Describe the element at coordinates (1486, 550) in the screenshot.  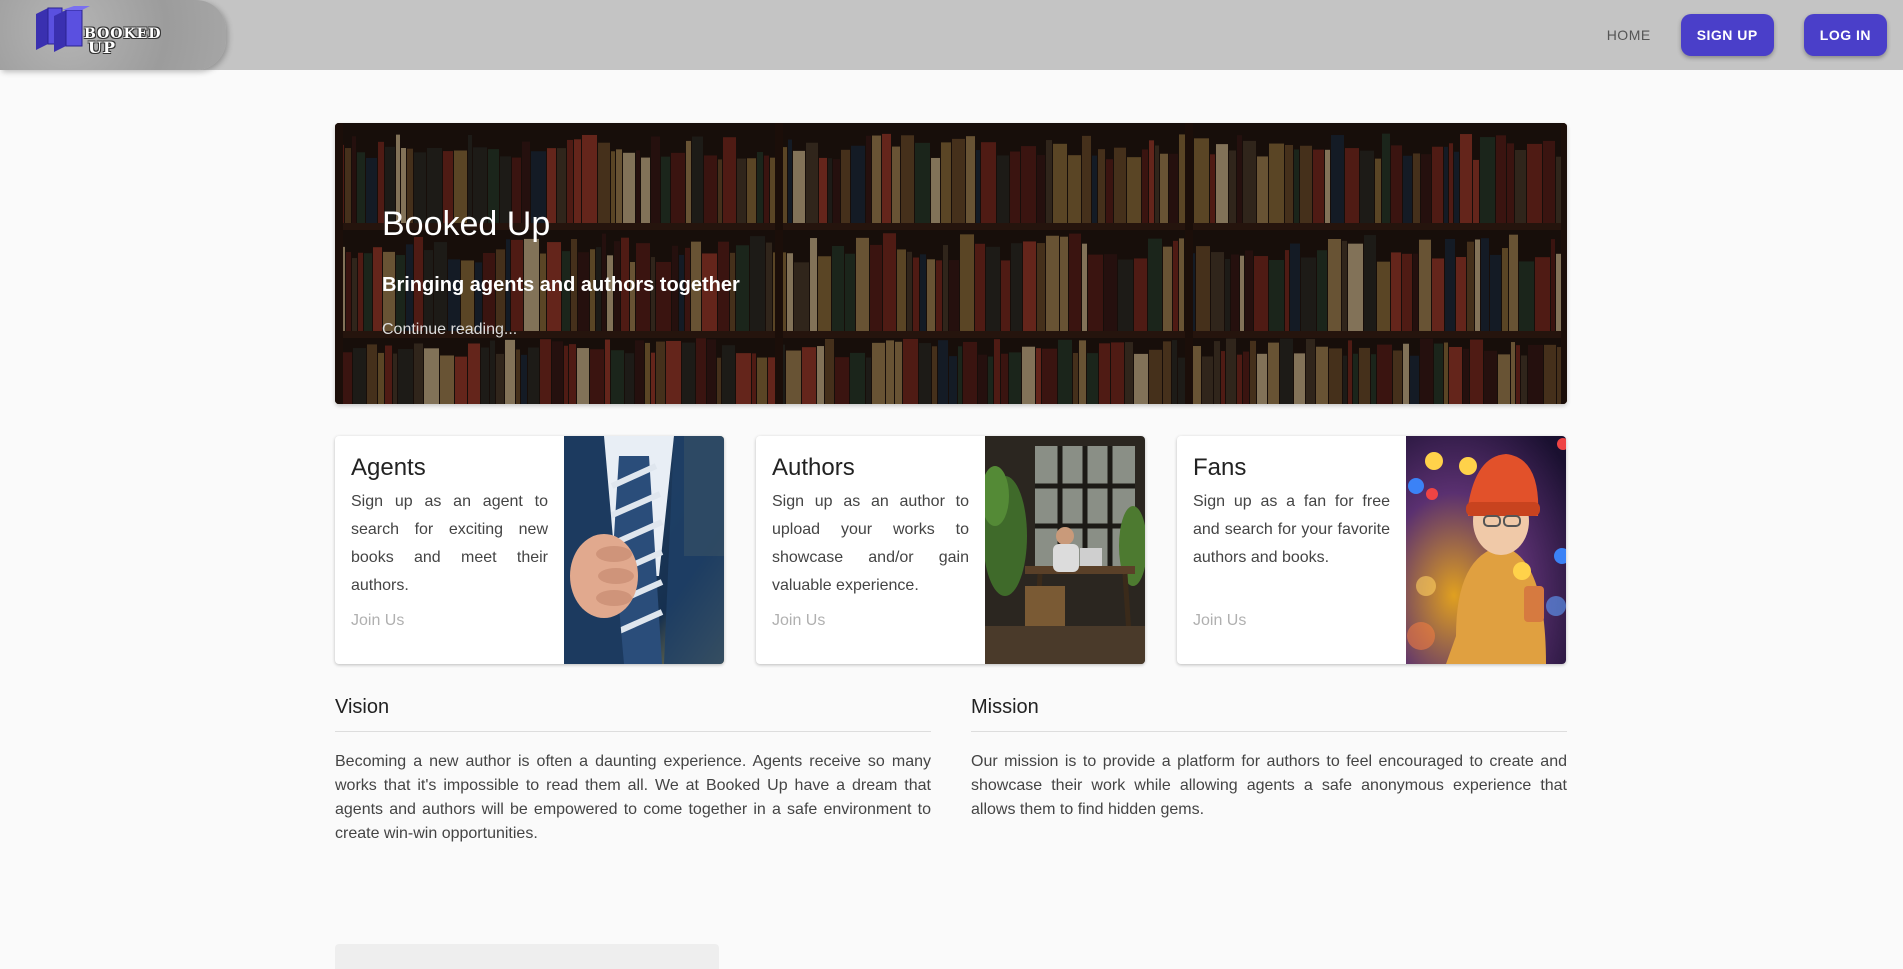
I see `woman-with-phone-emojis-image` at that location.